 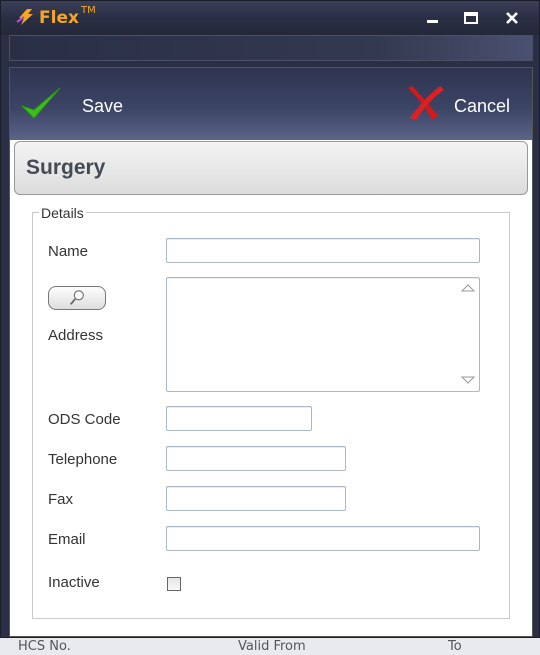 What do you see at coordinates (88, 10) in the screenshot?
I see `trademark-mark: TM` at bounding box center [88, 10].